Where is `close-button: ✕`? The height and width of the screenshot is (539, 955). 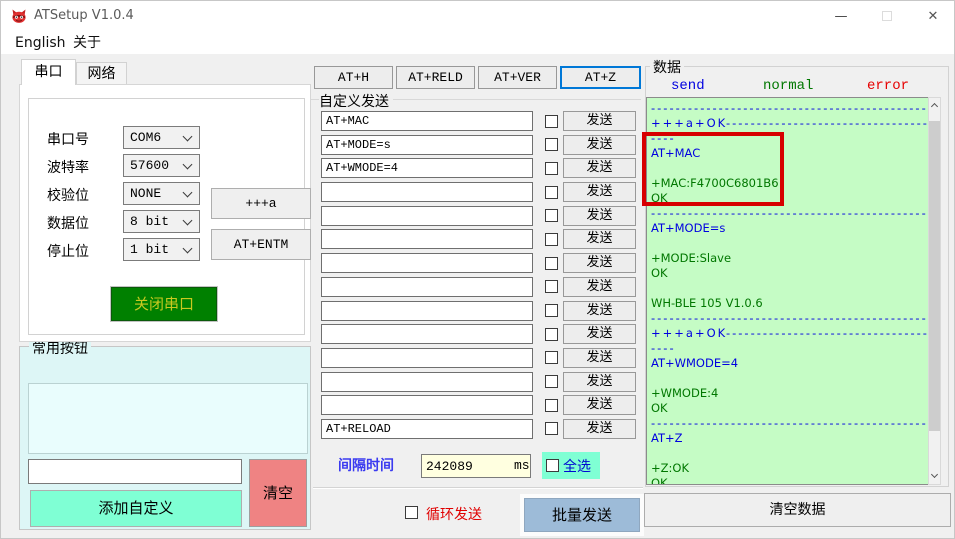
close-button: ✕ is located at coordinates (932, 16).